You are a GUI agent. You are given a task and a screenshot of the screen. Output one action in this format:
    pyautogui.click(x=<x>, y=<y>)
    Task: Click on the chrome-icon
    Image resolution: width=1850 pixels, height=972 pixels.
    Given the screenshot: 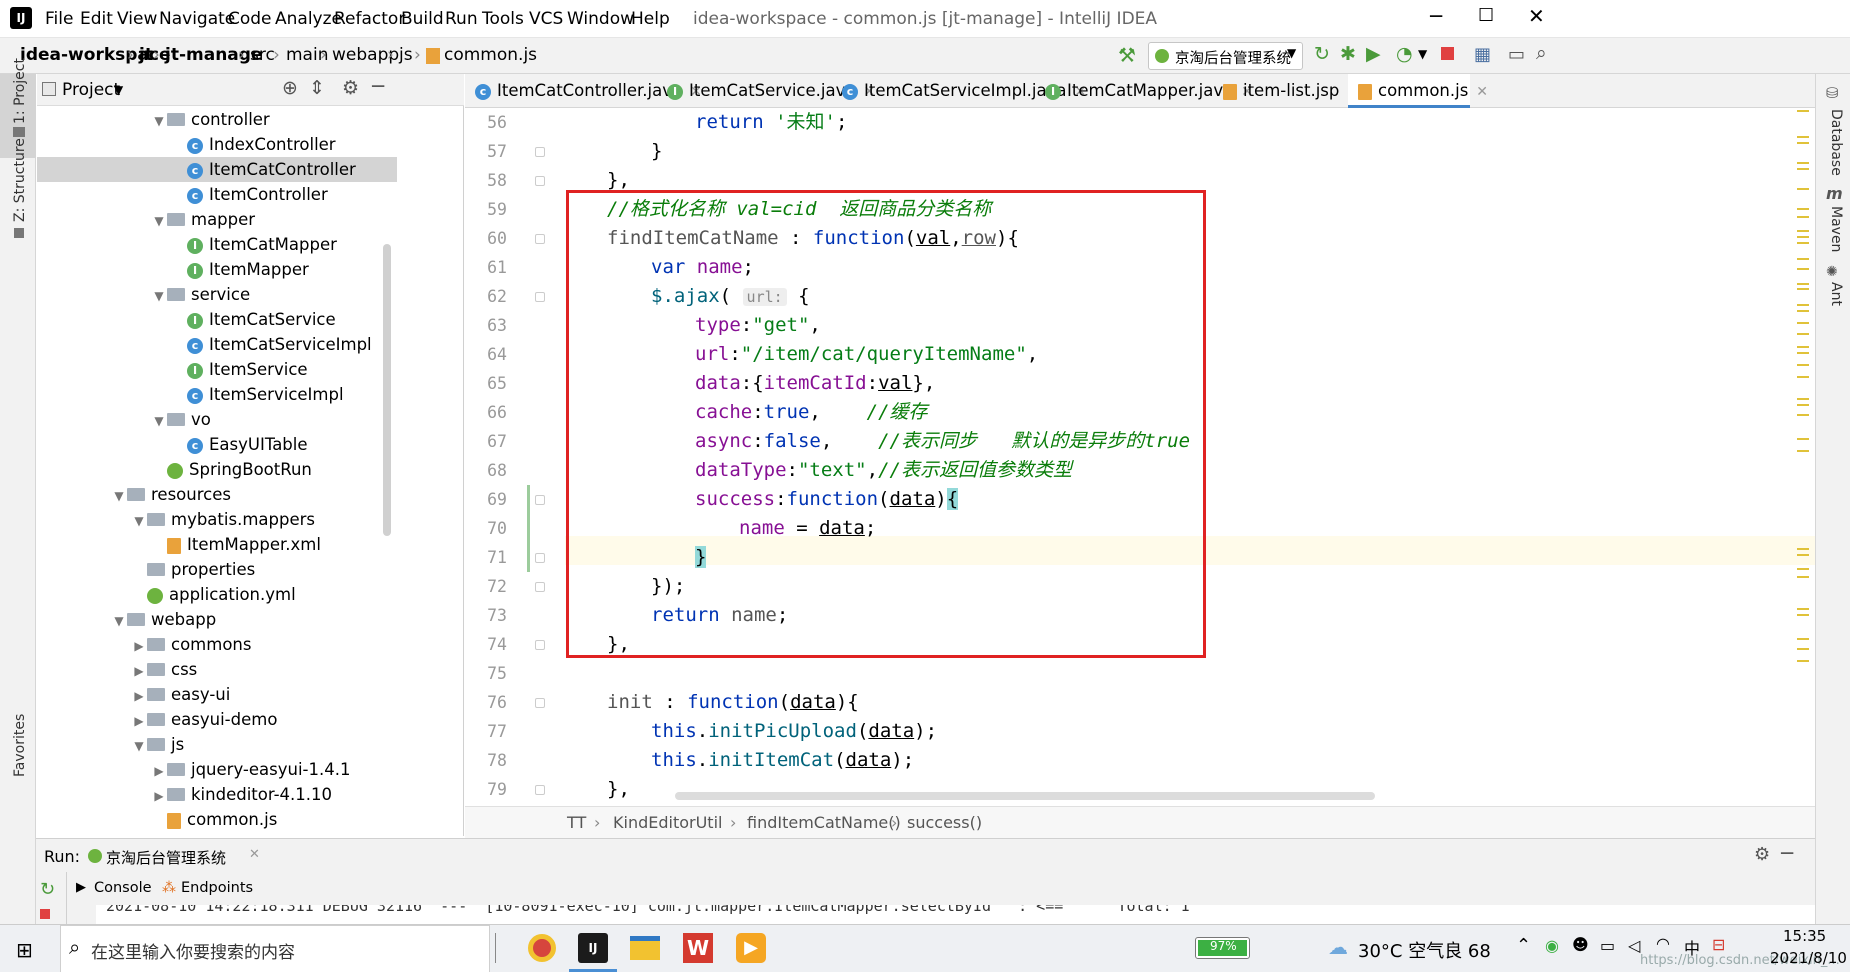 What is the action you would take?
    pyautogui.click(x=542, y=948)
    